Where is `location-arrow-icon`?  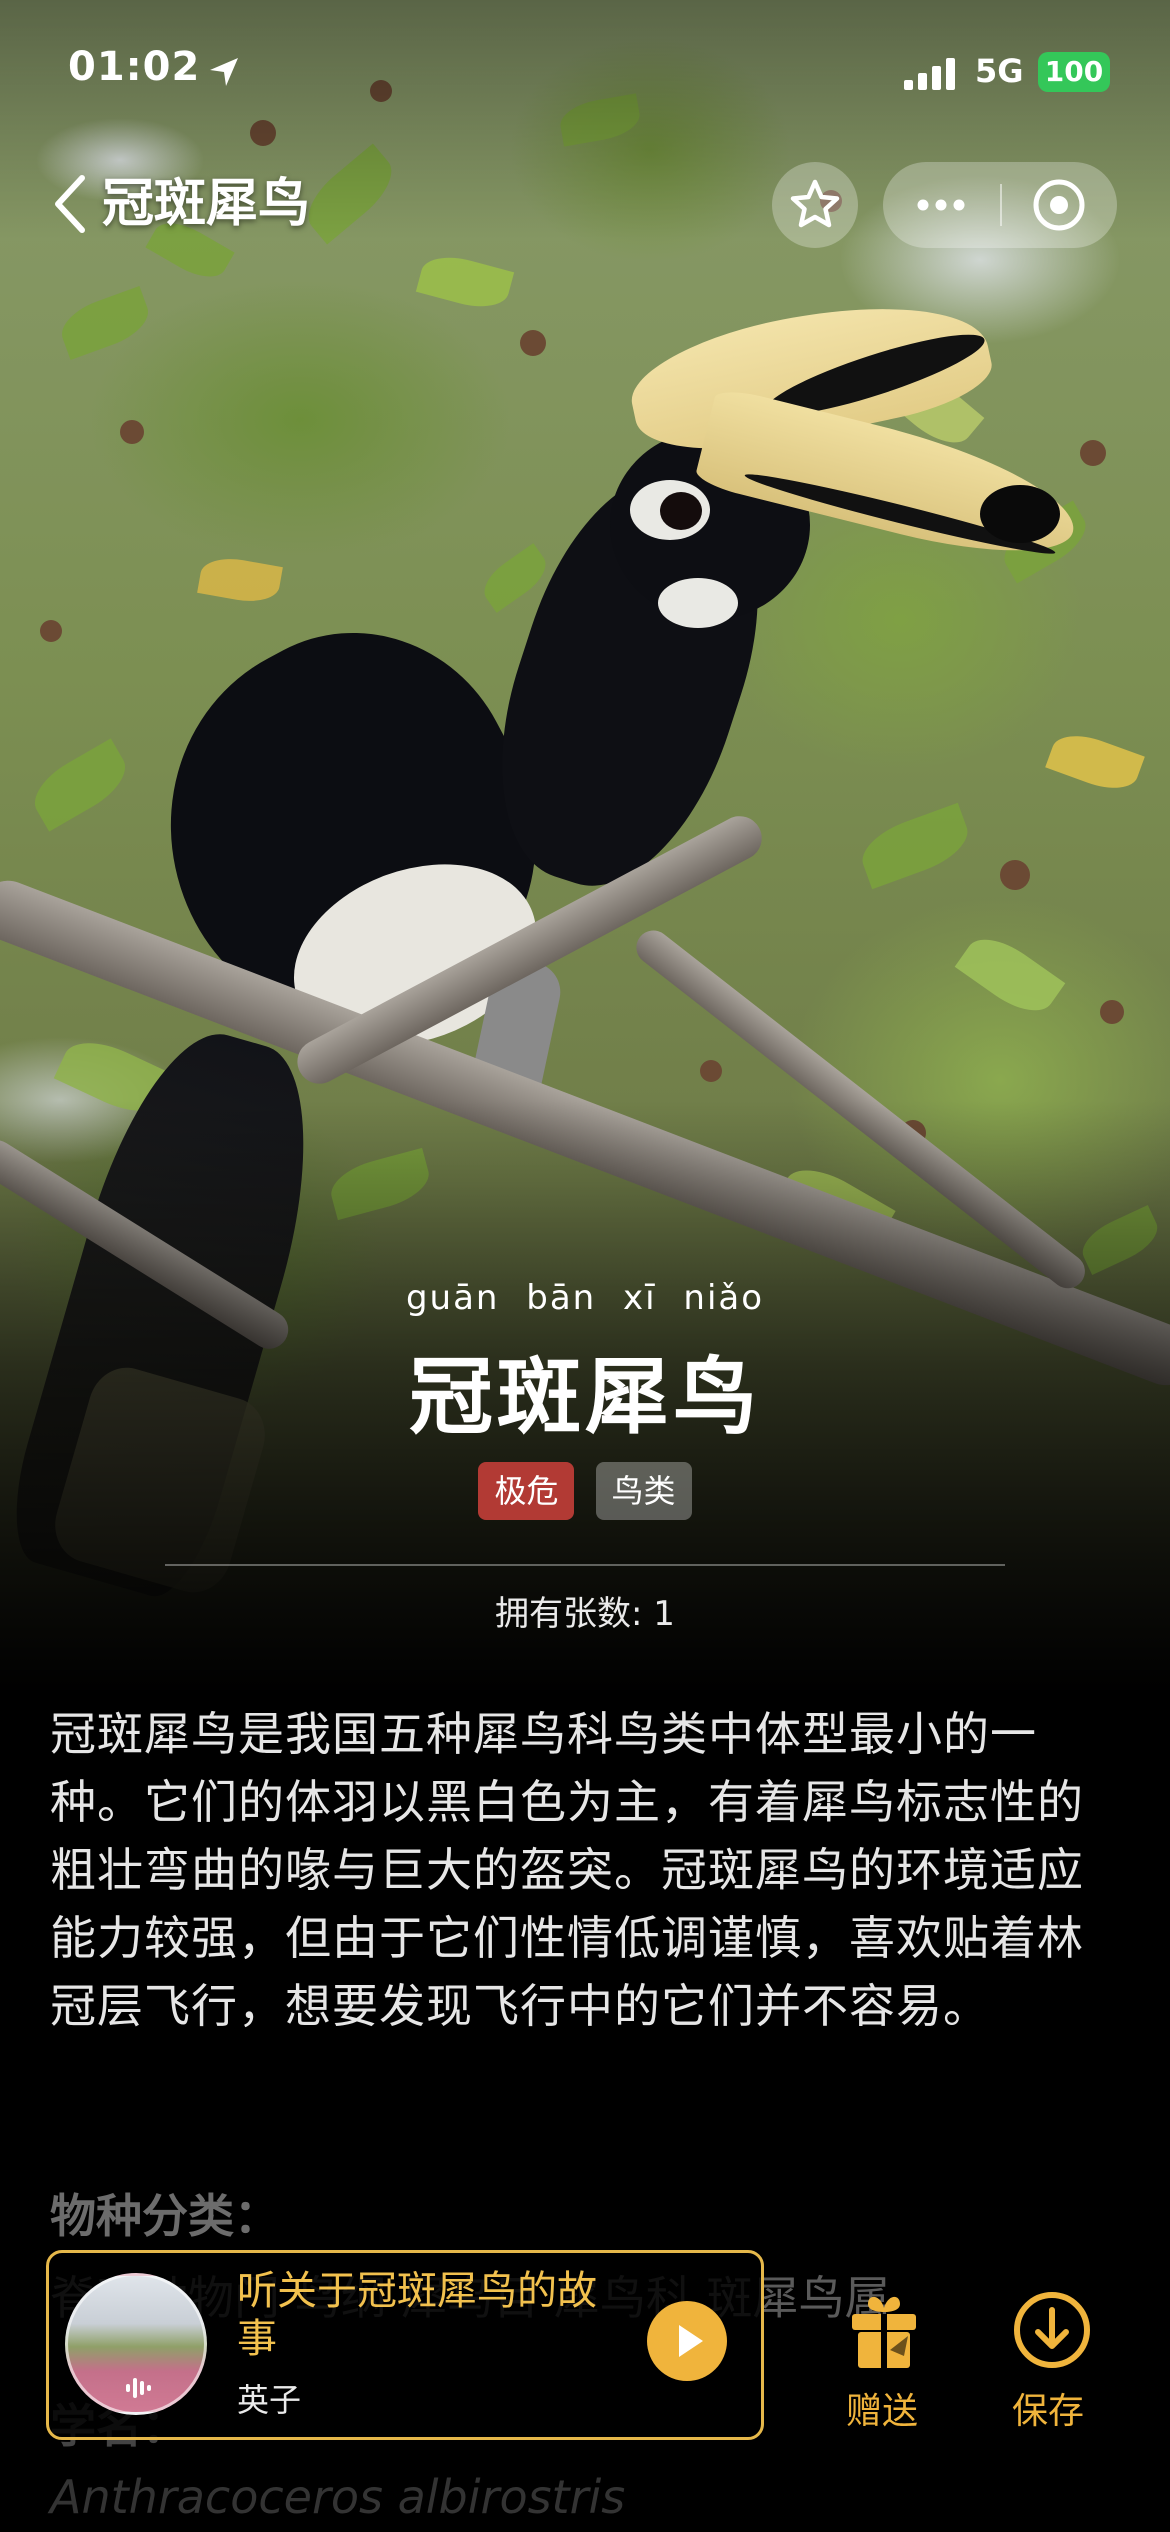
location-arrow-icon is located at coordinates (224, 72).